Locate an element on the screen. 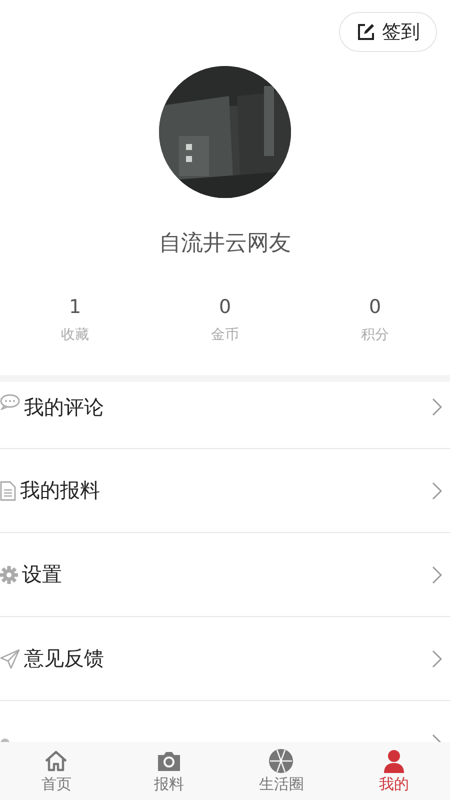  paper-plane-icon is located at coordinates (10, 658).